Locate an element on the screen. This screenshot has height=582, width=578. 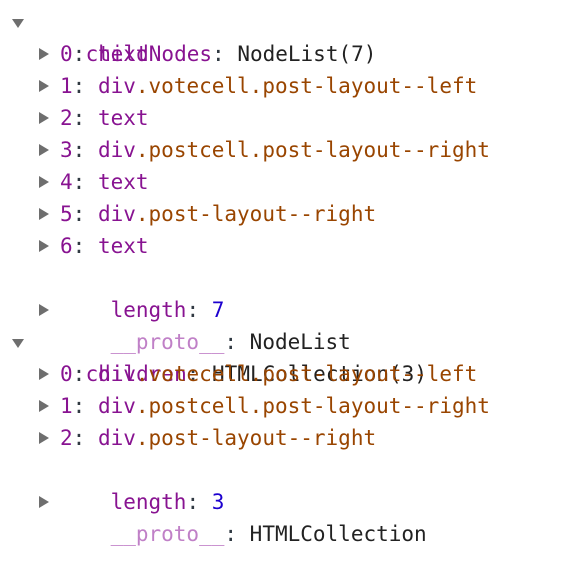
property-proto: __proto__: NodeList is located at coordinates (245, 324).